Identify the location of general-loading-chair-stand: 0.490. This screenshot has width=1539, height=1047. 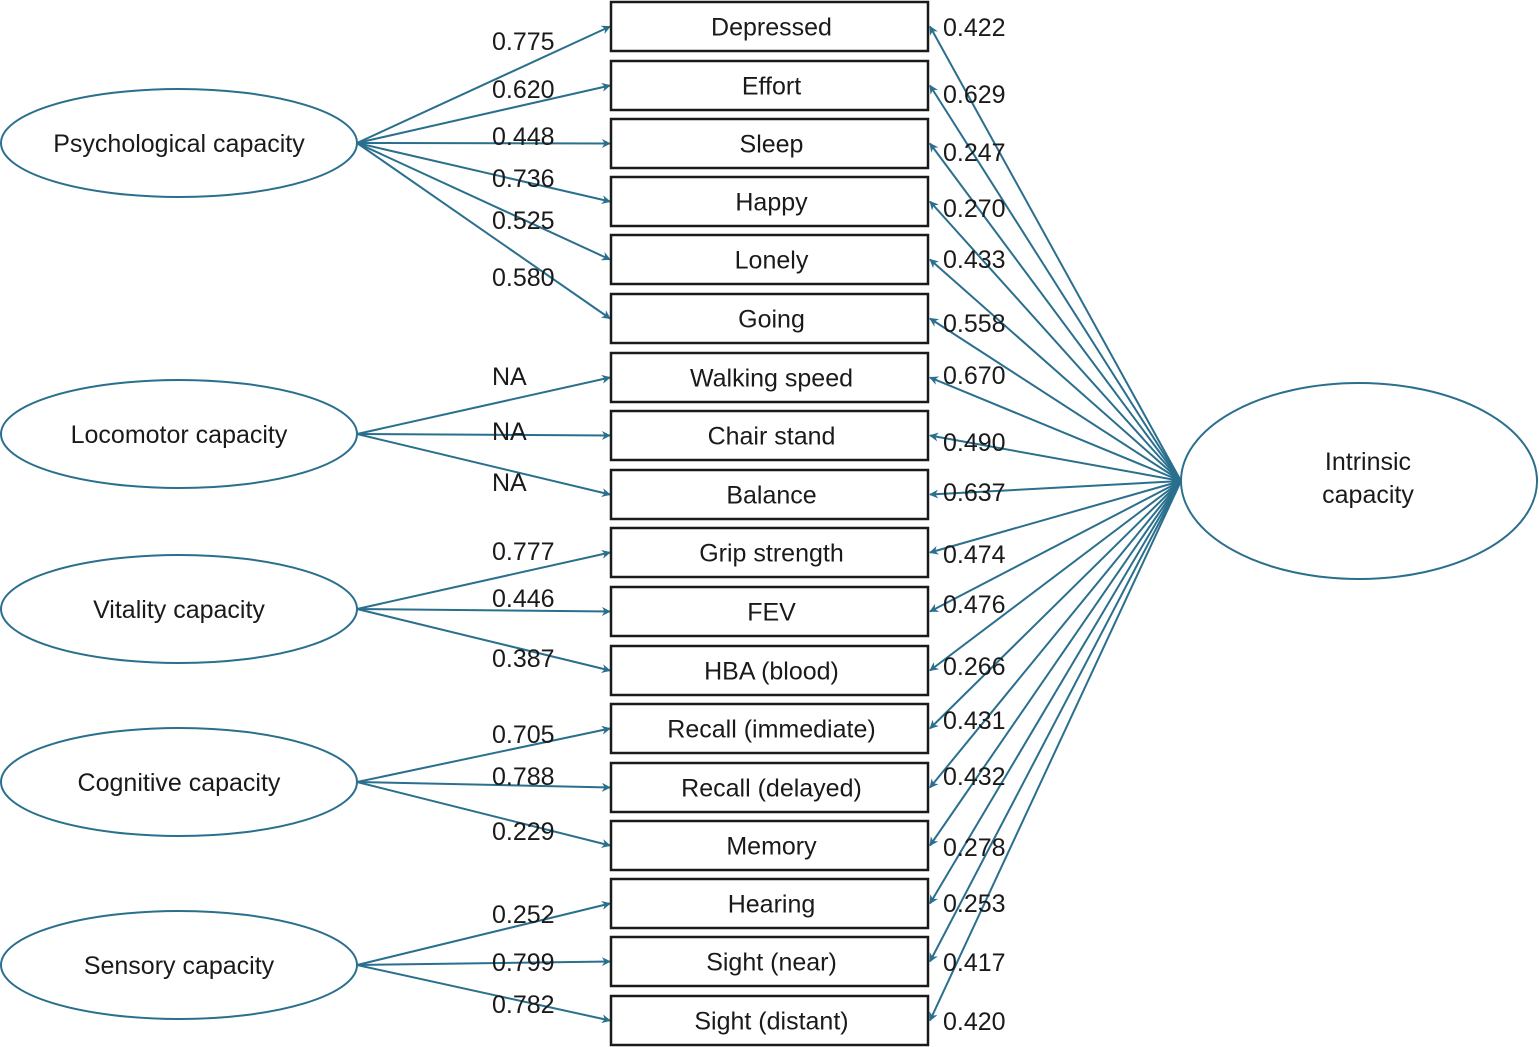
(974, 443).